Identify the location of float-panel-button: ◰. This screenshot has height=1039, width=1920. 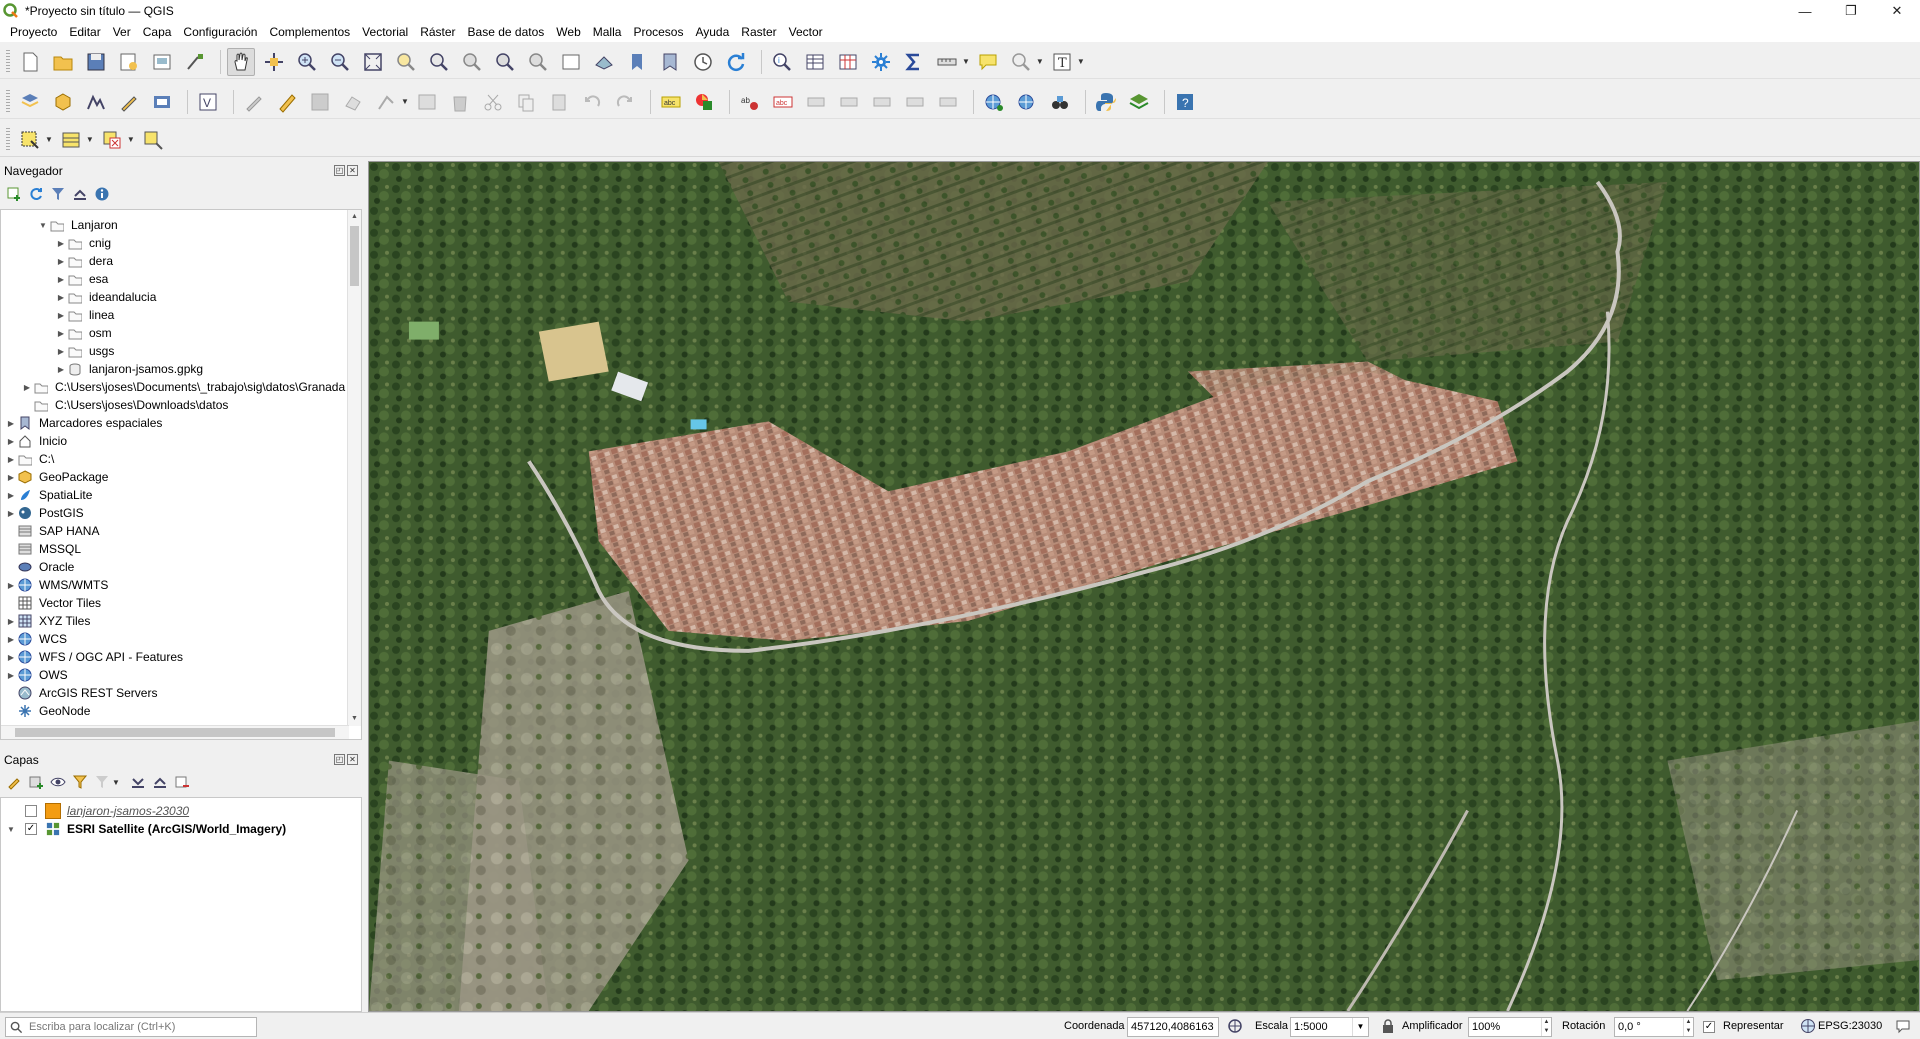
(339, 170).